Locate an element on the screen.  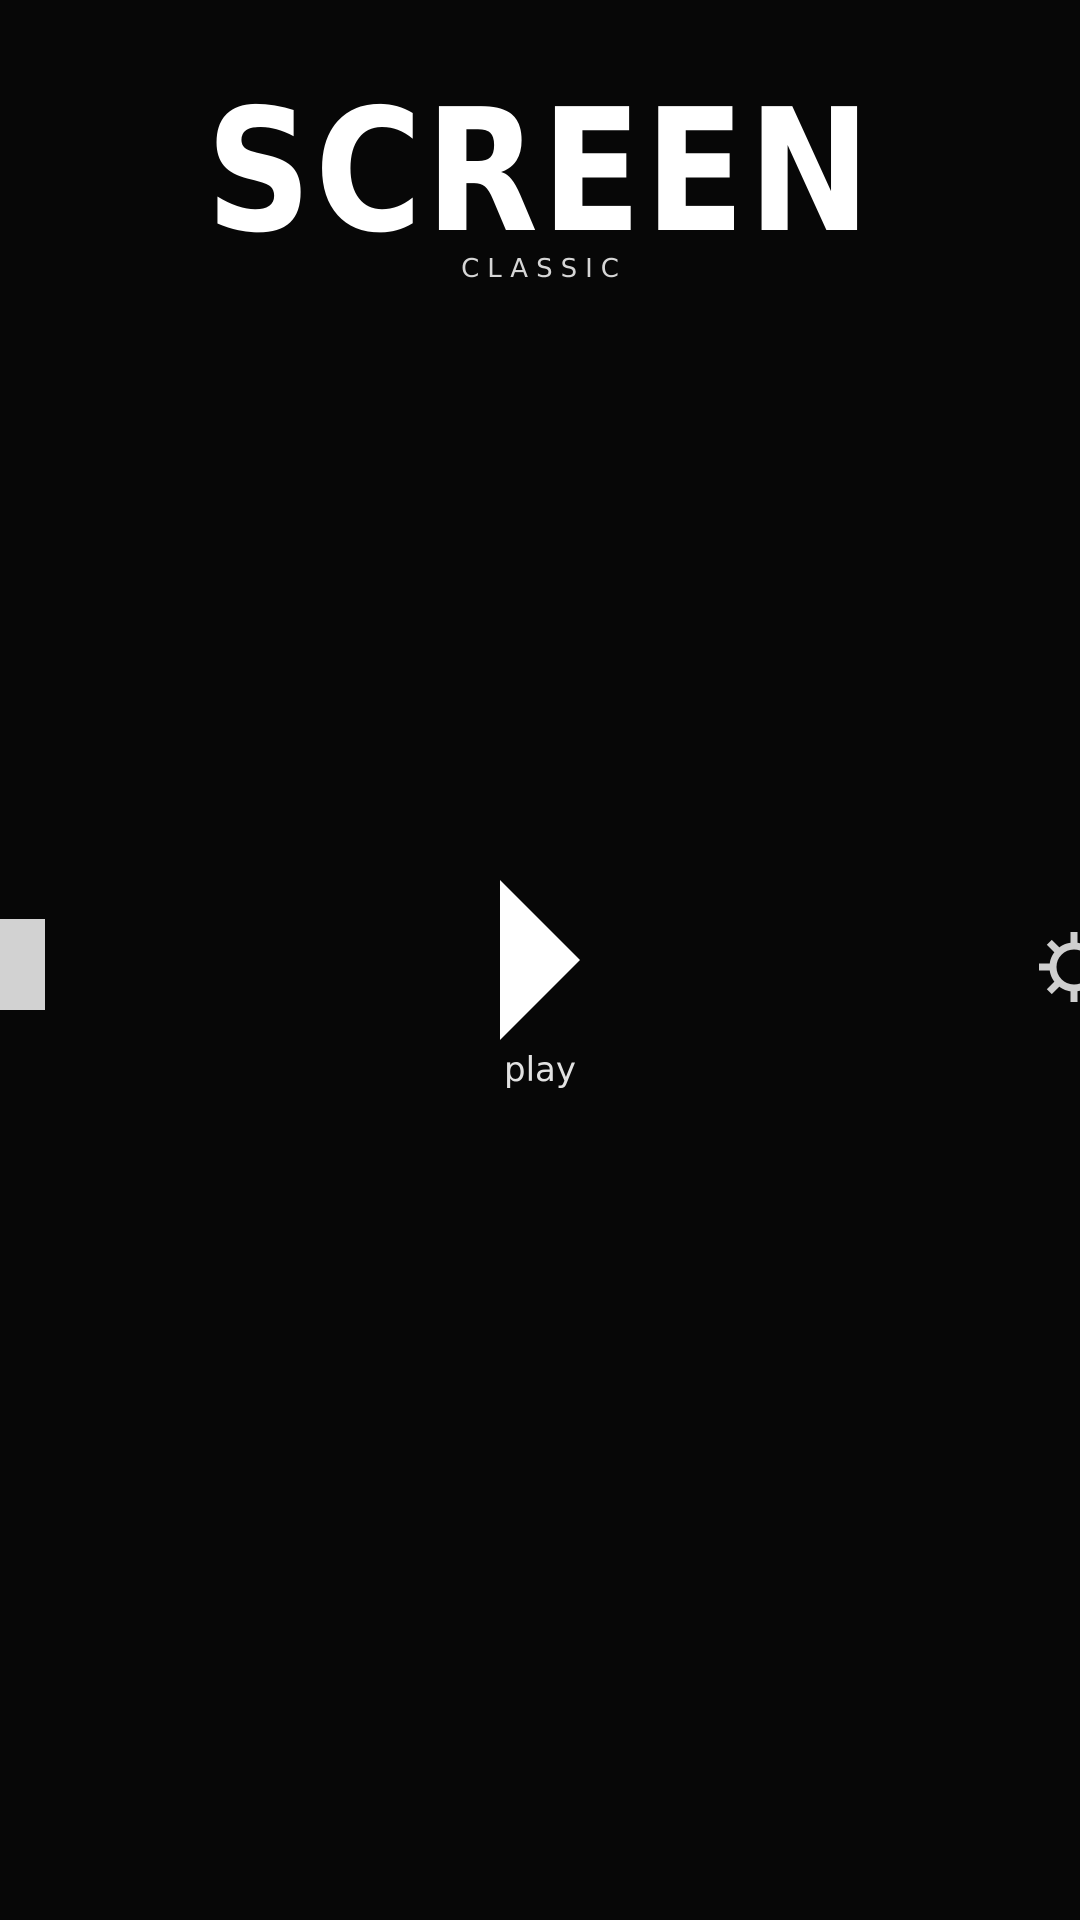
play-triangle-icon is located at coordinates (540, 960).